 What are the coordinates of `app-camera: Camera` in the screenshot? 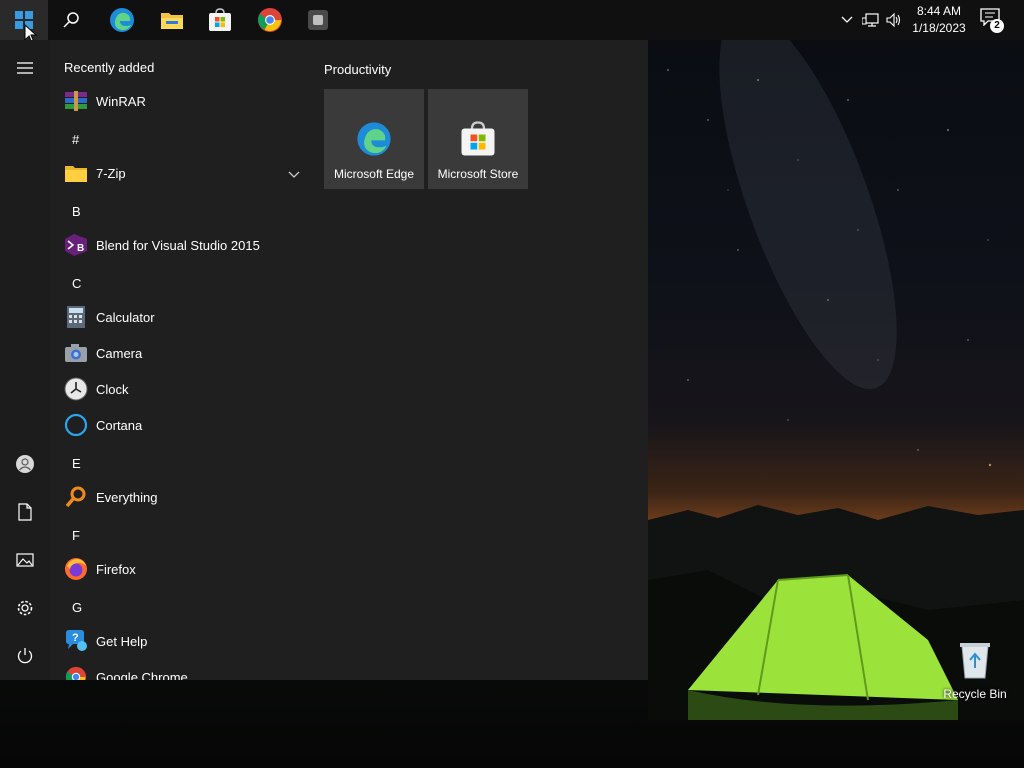 It's located at (184, 353).